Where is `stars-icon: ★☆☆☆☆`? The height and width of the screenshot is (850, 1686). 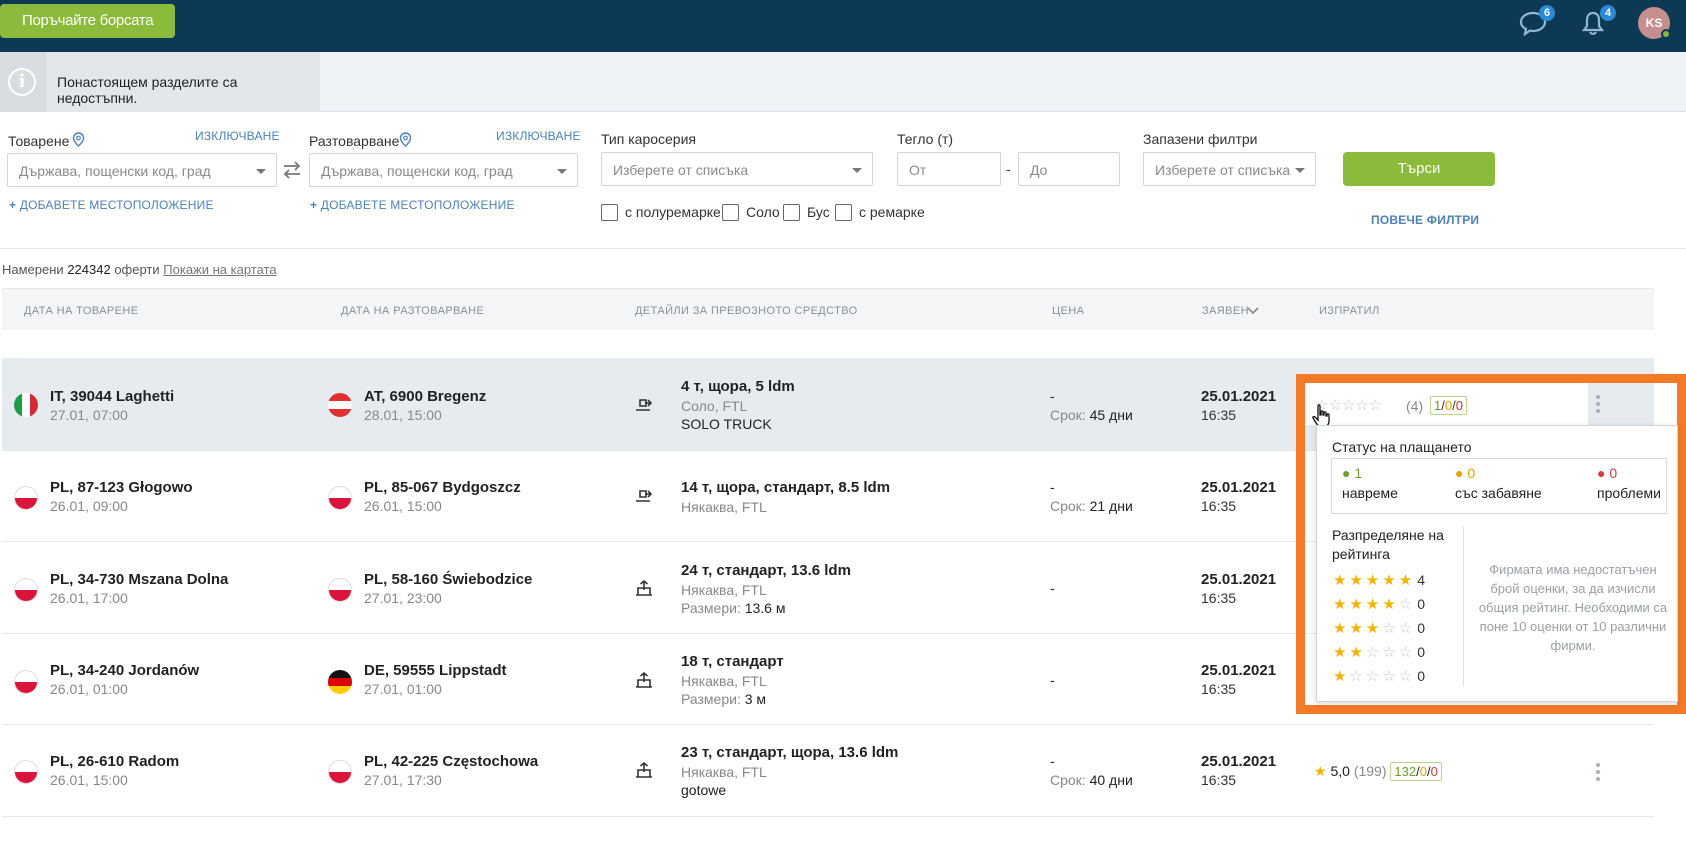 stars-icon: ★☆☆☆☆ is located at coordinates (1374, 676).